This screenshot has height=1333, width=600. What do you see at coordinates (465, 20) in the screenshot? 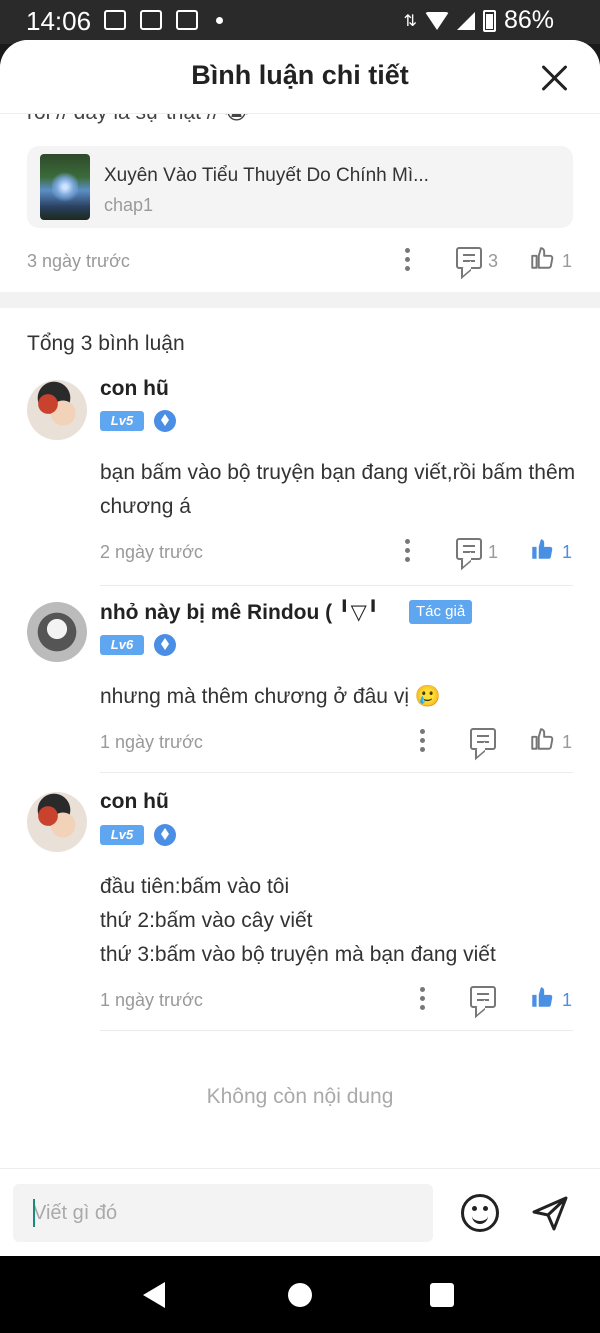
I see `signal-icon` at bounding box center [465, 20].